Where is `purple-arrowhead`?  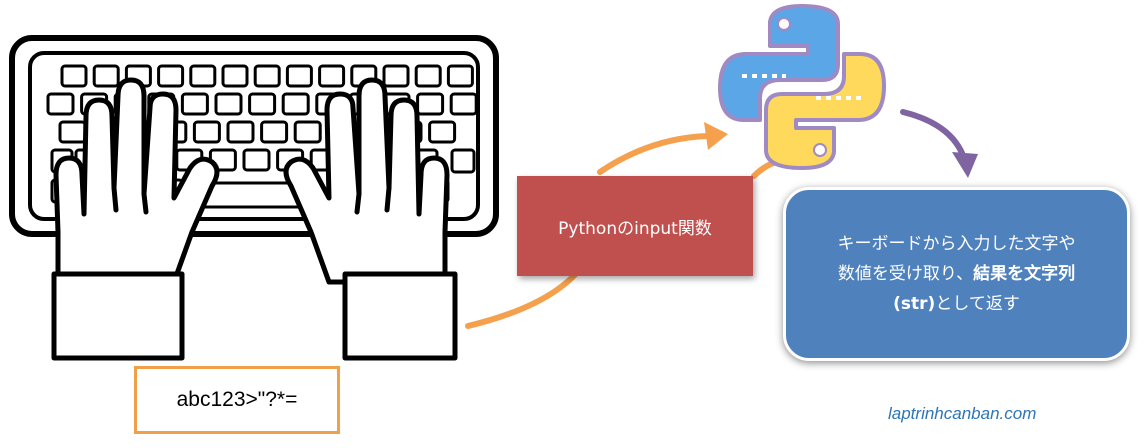
purple-arrowhead is located at coordinates (965, 165).